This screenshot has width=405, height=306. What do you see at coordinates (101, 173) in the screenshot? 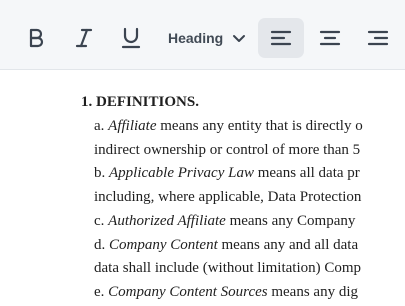
I see `line-prefix: b.` at bounding box center [101, 173].